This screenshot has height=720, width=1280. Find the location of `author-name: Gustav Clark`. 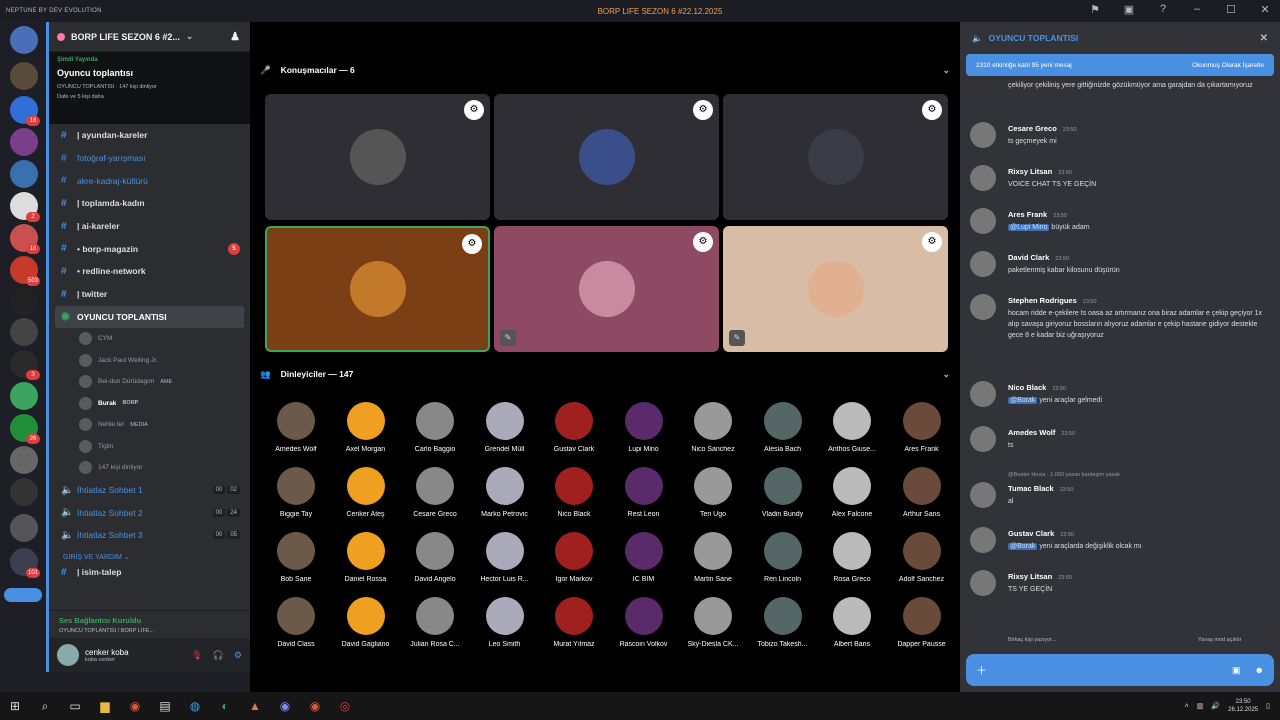

author-name: Gustav Clark is located at coordinates (1031, 533).